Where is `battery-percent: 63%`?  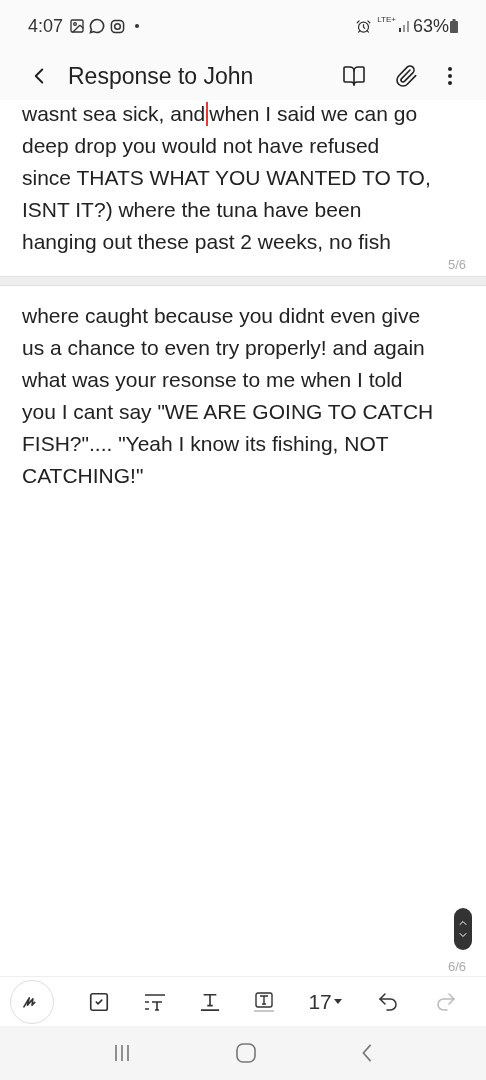 battery-percent: 63% is located at coordinates (430, 26).